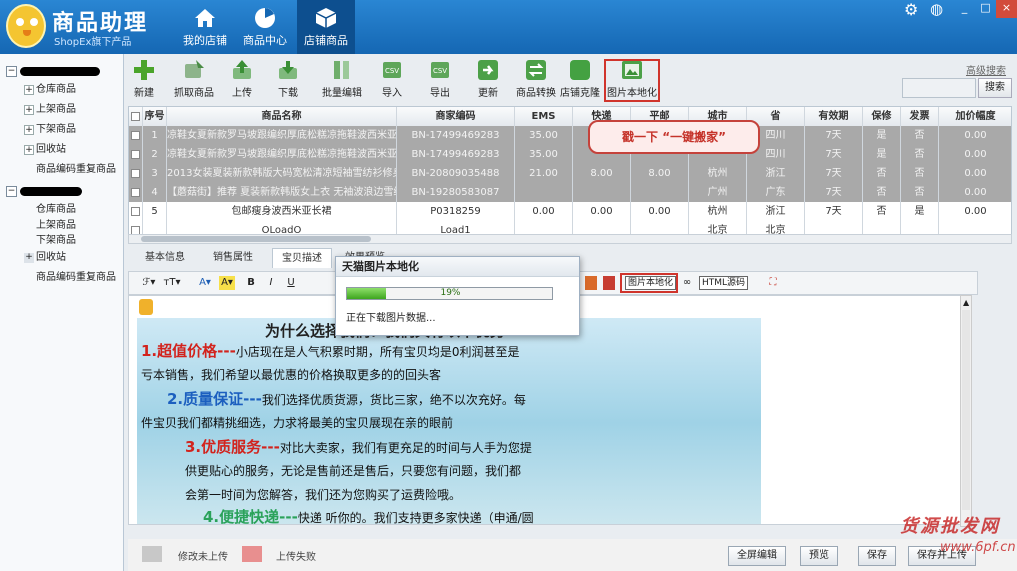 Image resolution: width=1017 pixels, height=571 pixels. What do you see at coordinates (882, 116) in the screenshot?
I see `col-header: 保修` at bounding box center [882, 116].